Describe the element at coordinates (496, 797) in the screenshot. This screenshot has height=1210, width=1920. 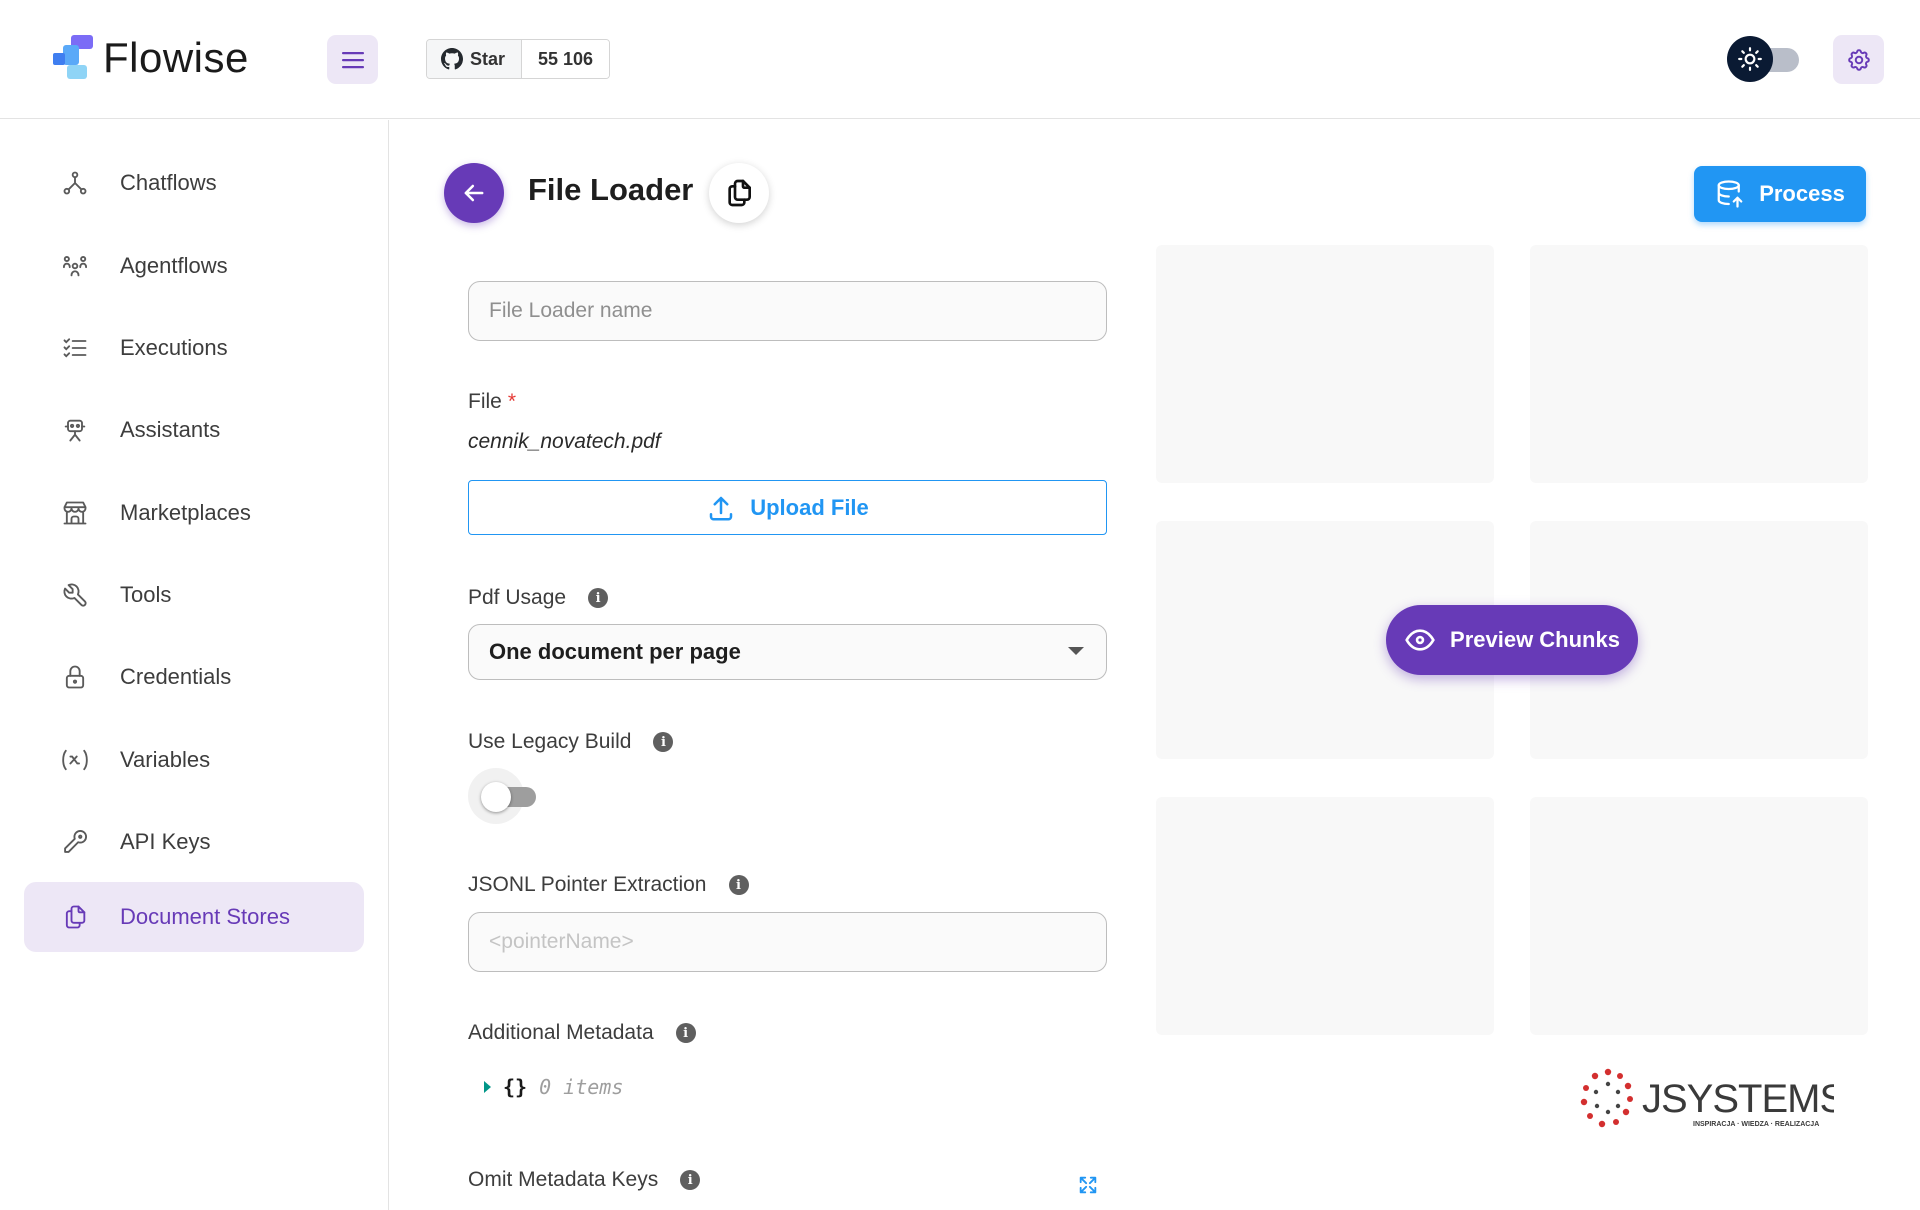
I see `switch-knob` at that location.